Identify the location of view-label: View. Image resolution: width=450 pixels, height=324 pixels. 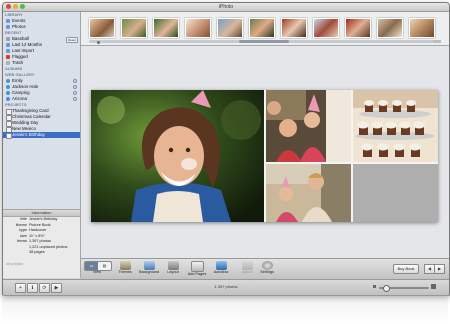
(97, 272).